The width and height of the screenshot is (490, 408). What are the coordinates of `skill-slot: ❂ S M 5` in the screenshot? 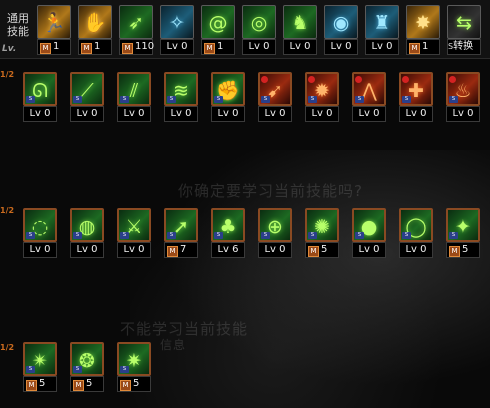 It's located at (87, 367).